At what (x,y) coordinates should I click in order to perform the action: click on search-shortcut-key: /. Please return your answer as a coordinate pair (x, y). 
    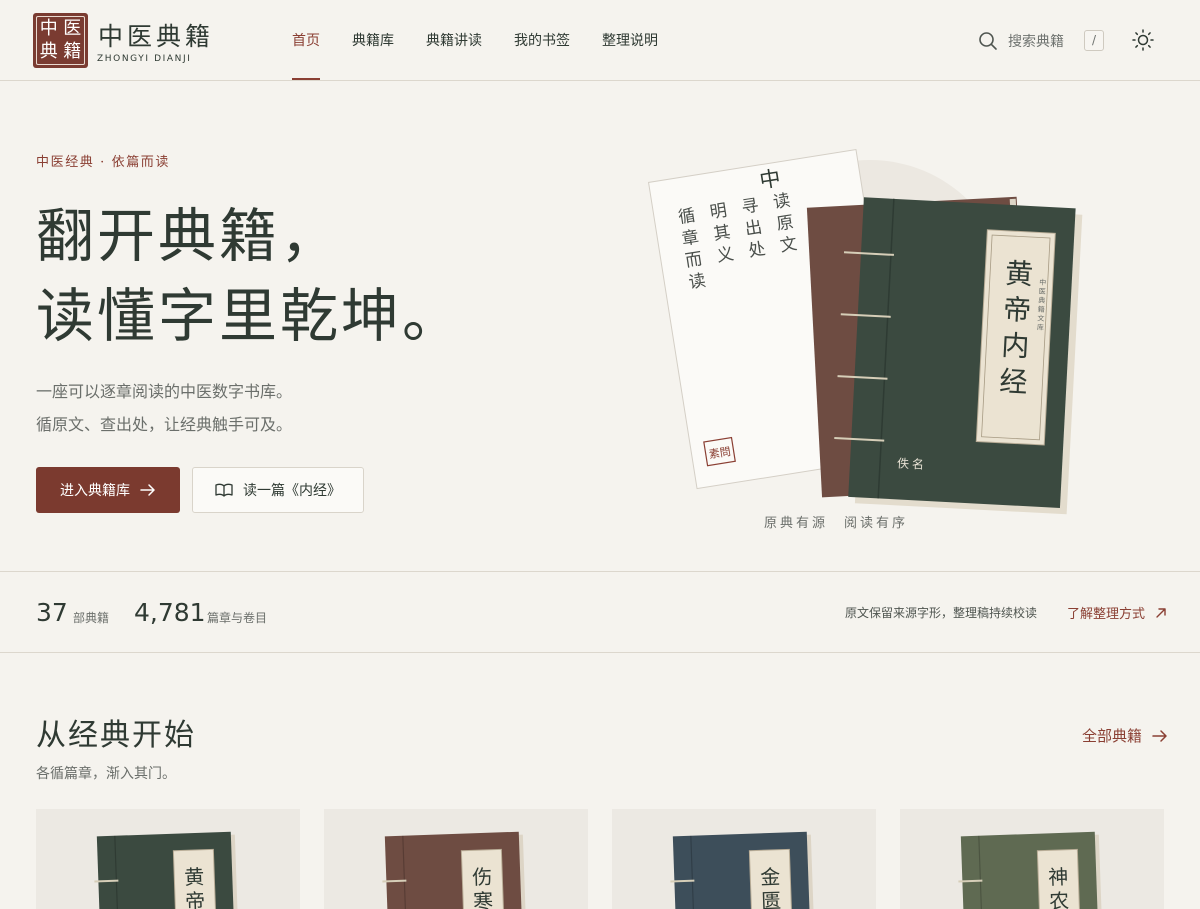
    Looking at the image, I should click on (1094, 40).